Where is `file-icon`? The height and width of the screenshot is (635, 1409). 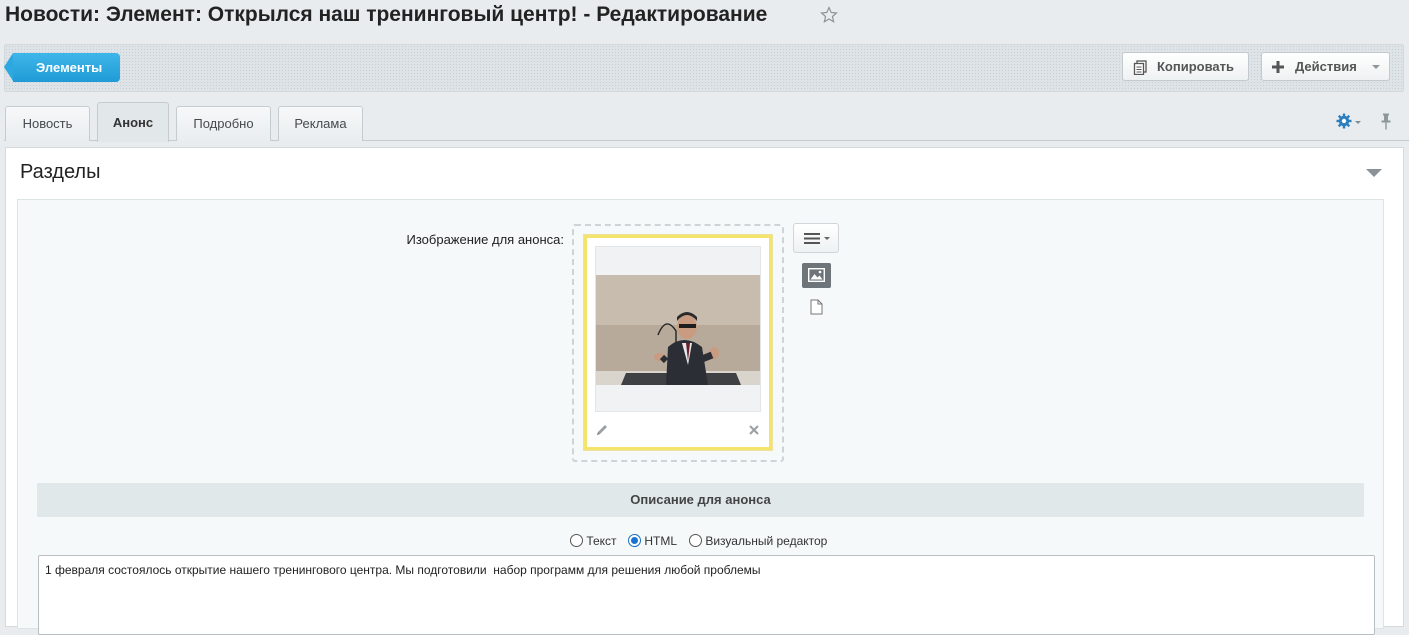
file-icon is located at coordinates (816, 307).